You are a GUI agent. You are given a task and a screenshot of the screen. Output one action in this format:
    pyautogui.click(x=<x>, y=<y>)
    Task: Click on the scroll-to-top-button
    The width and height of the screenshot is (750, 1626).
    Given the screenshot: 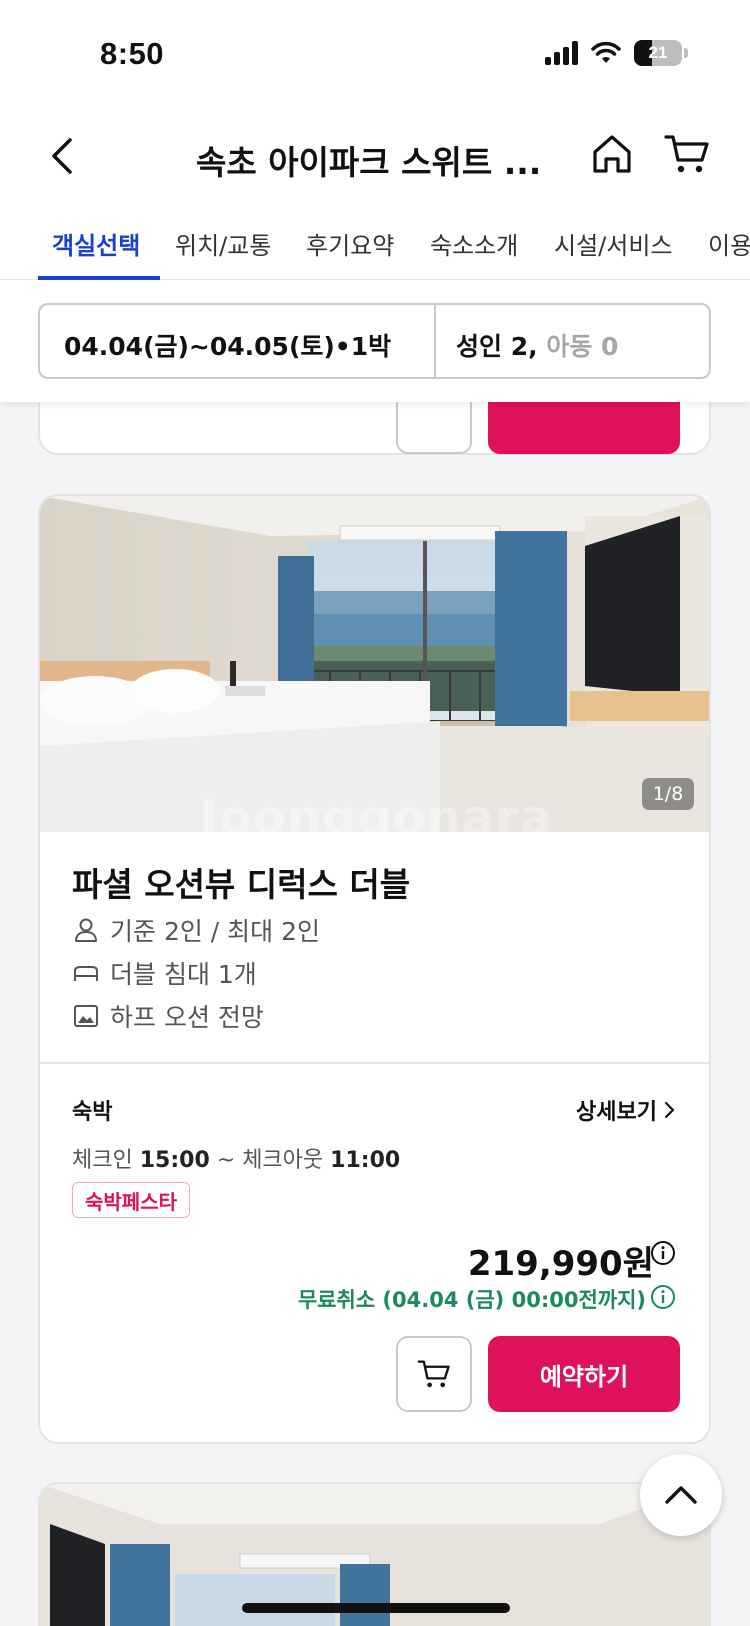 What is the action you would take?
    pyautogui.click(x=681, y=1495)
    